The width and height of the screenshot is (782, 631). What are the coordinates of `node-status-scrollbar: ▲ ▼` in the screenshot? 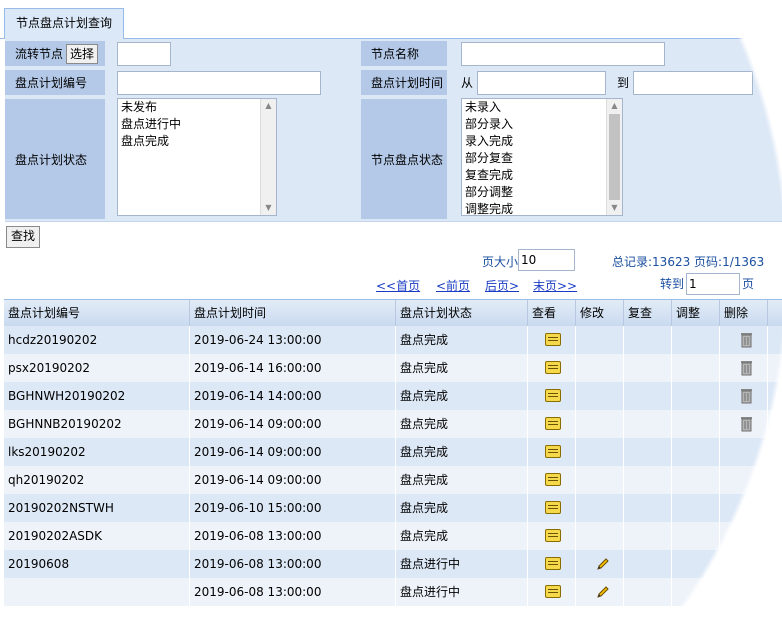 It's located at (614, 157).